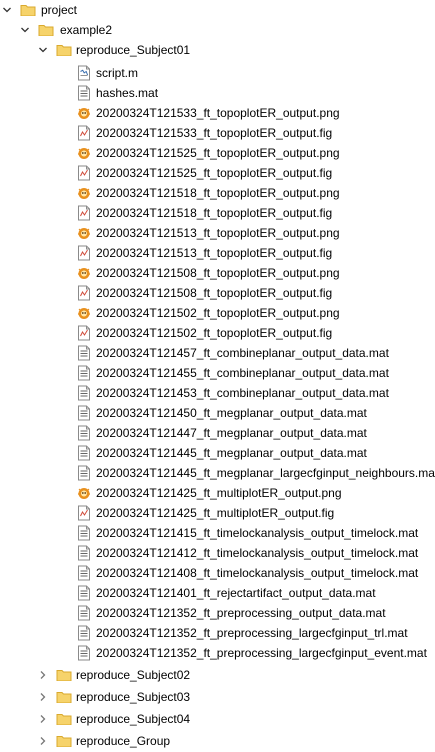 Image resolution: width=435 pixels, height=752 pixels. Describe the element at coordinates (217, 93) in the screenshot. I see `tree-file: hashes.mat` at that location.